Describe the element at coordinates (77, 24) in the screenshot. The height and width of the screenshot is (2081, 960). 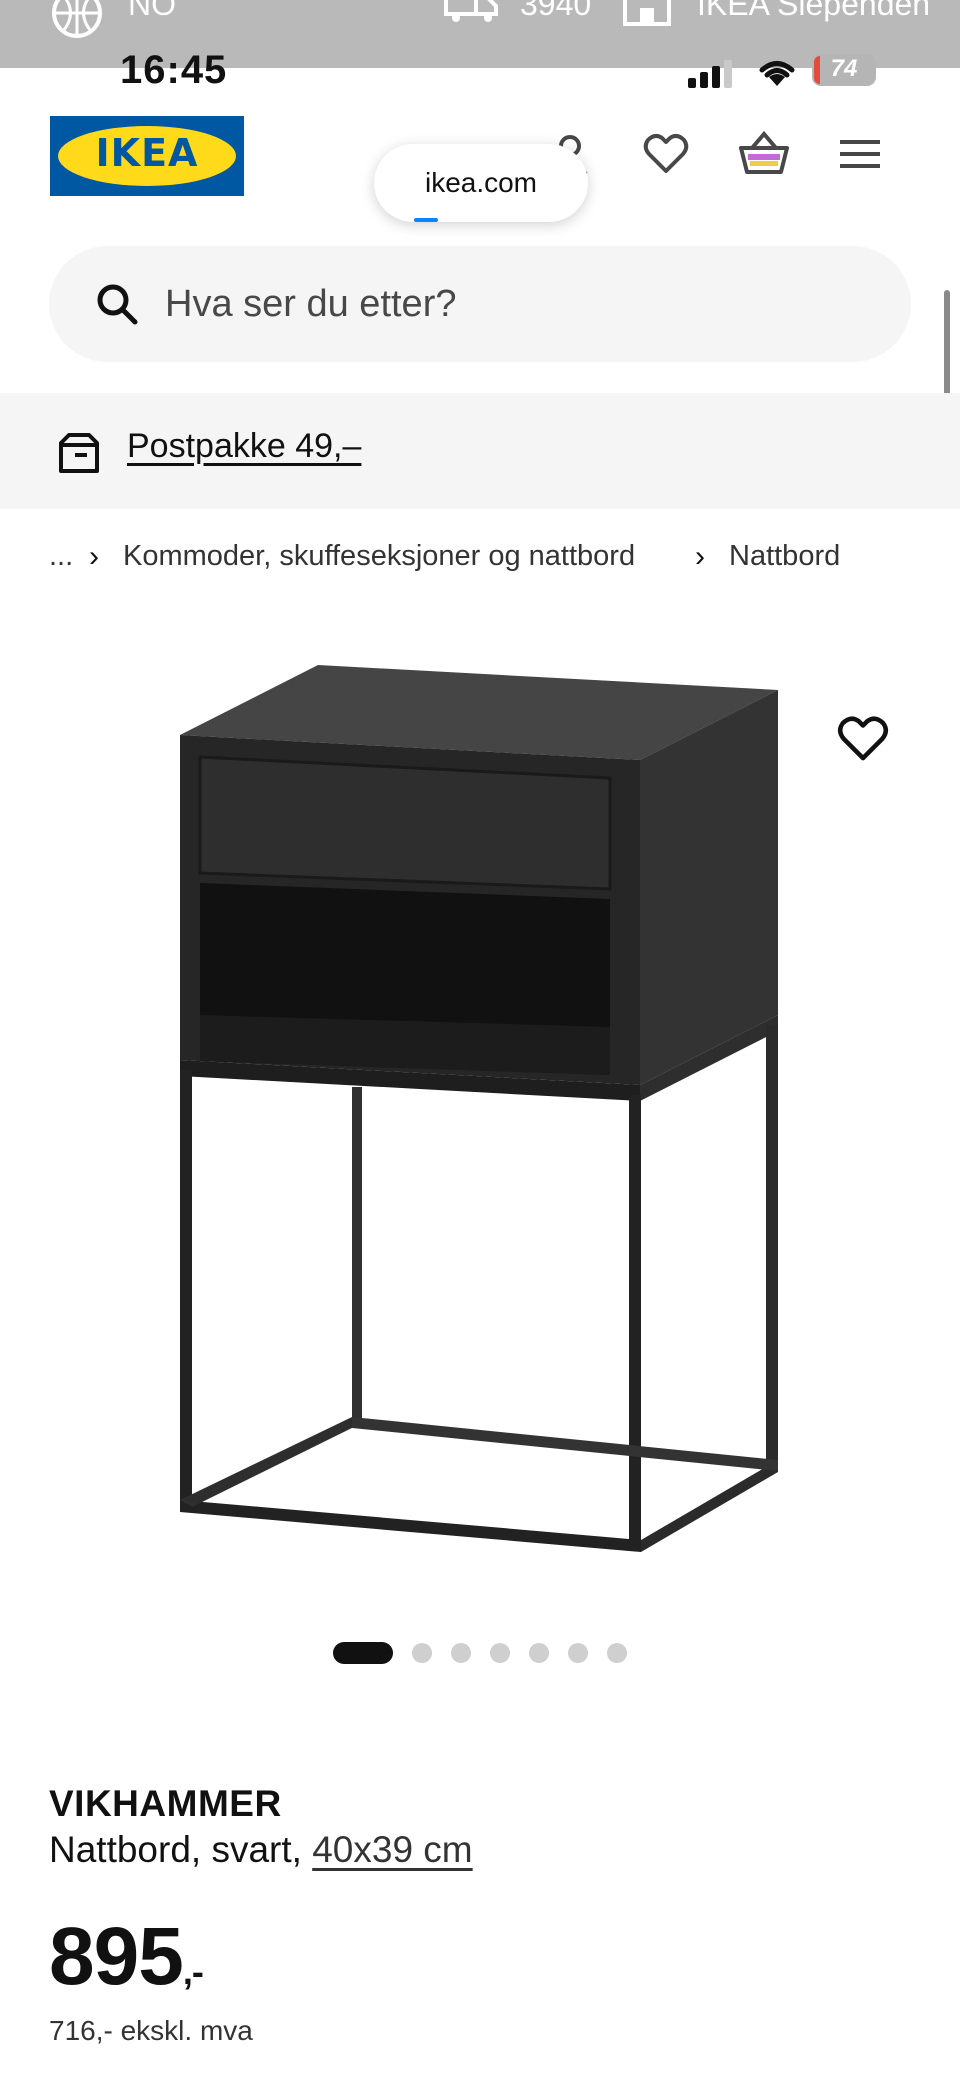
I see `globe-icon` at that location.